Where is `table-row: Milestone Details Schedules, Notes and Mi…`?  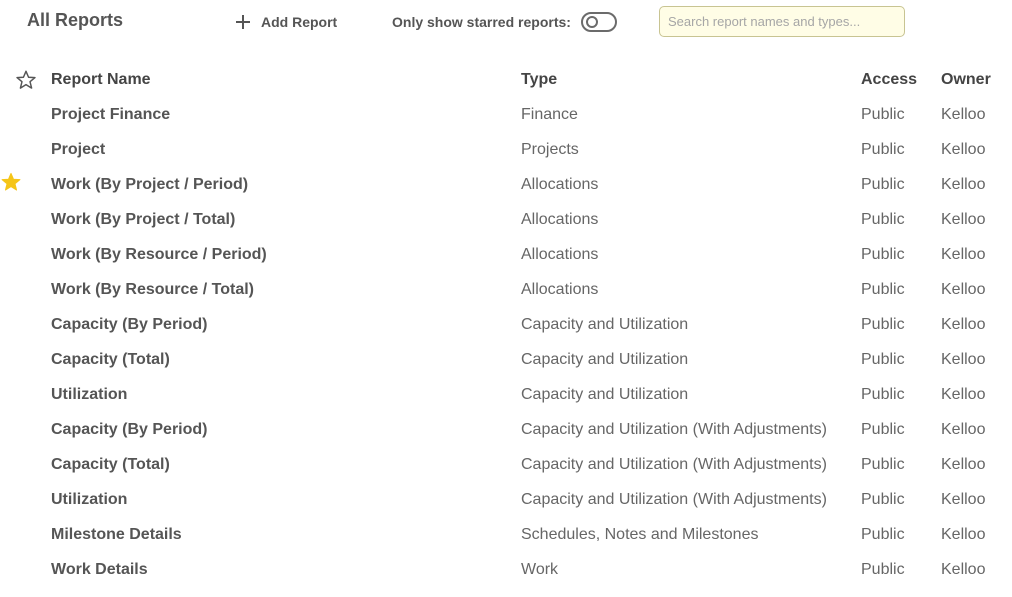 table-row: Milestone Details Schedules, Notes and Mi… is located at coordinates (506, 534).